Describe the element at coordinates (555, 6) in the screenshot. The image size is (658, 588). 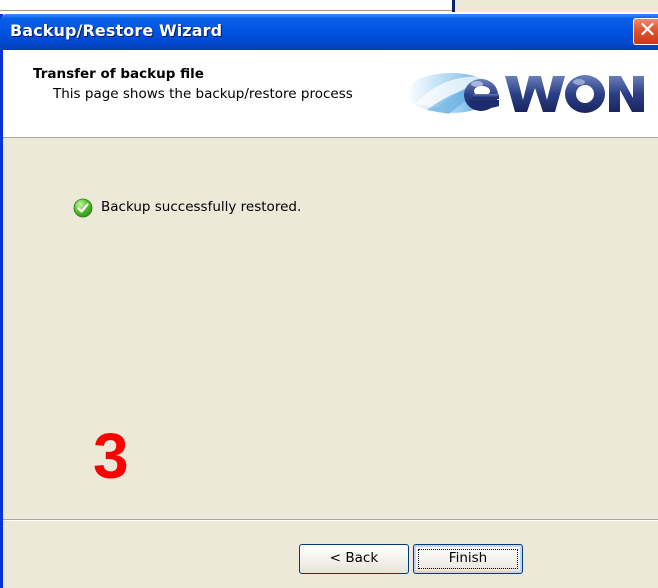
I see `background-window-right-edge` at that location.